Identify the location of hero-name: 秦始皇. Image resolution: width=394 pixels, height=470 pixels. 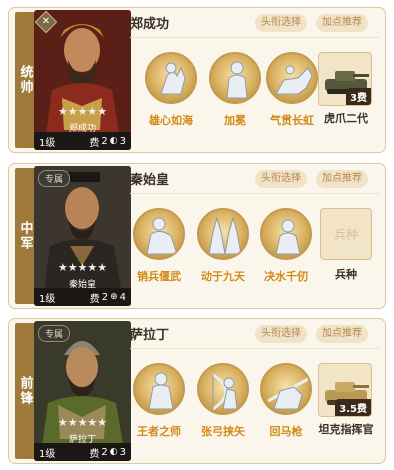
(150, 180).